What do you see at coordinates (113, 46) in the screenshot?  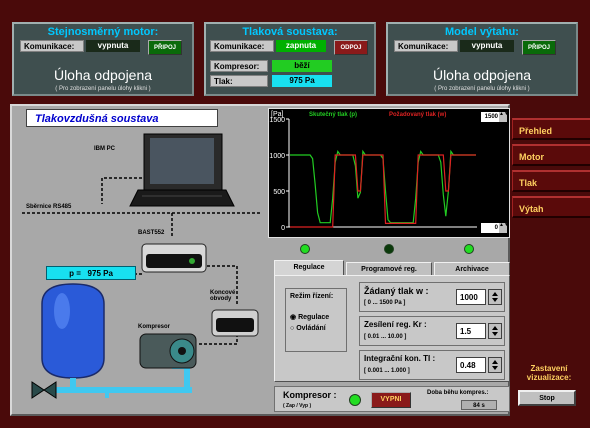 I see `motor-comm-value: vypnuta` at bounding box center [113, 46].